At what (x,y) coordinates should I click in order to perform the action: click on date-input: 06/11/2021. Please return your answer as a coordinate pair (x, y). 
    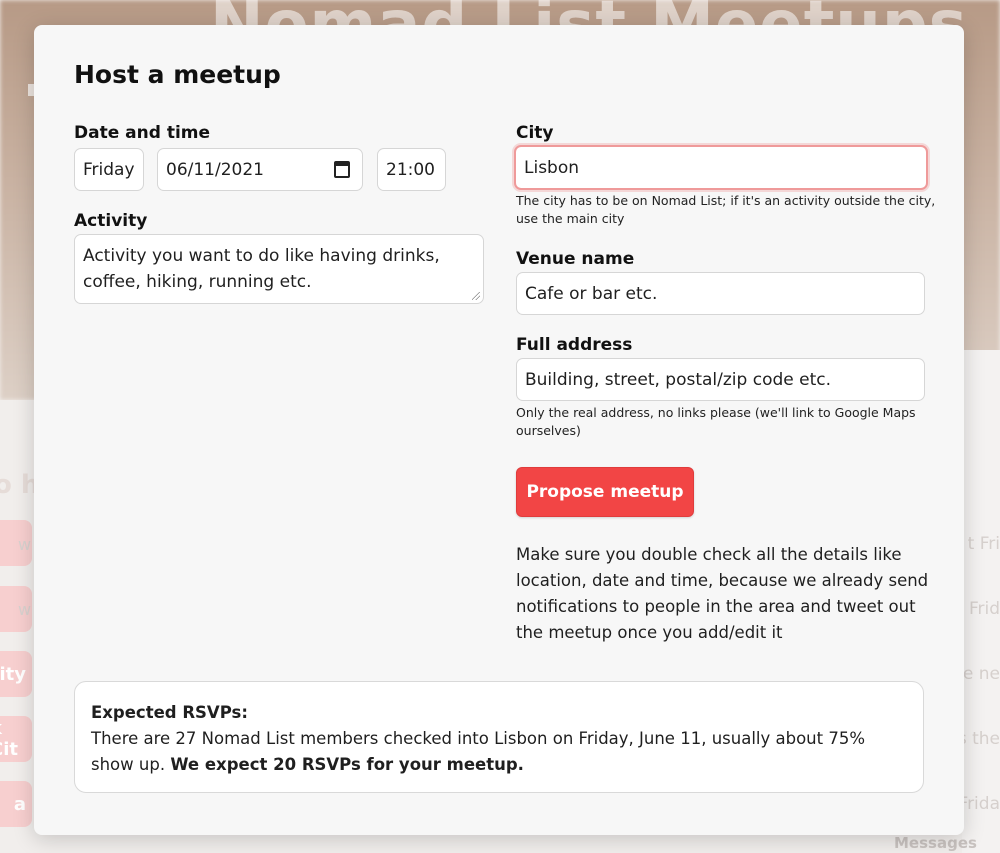
    Looking at the image, I should click on (260, 169).